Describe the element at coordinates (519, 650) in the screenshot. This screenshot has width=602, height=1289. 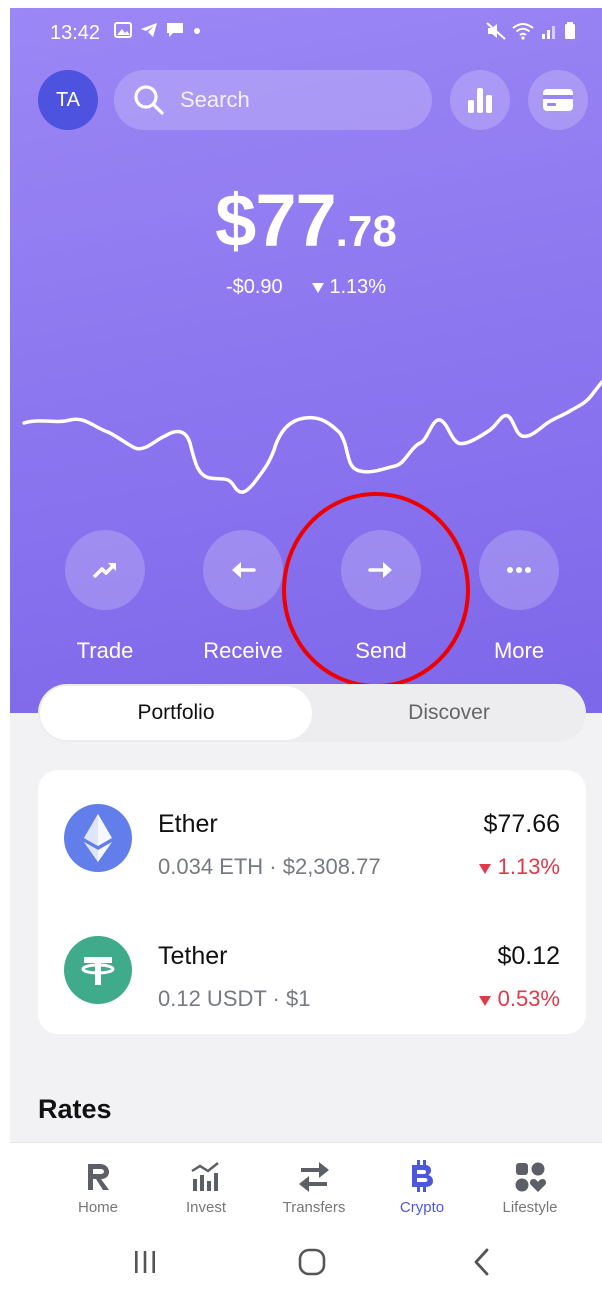
I see `more-label: More` at that location.